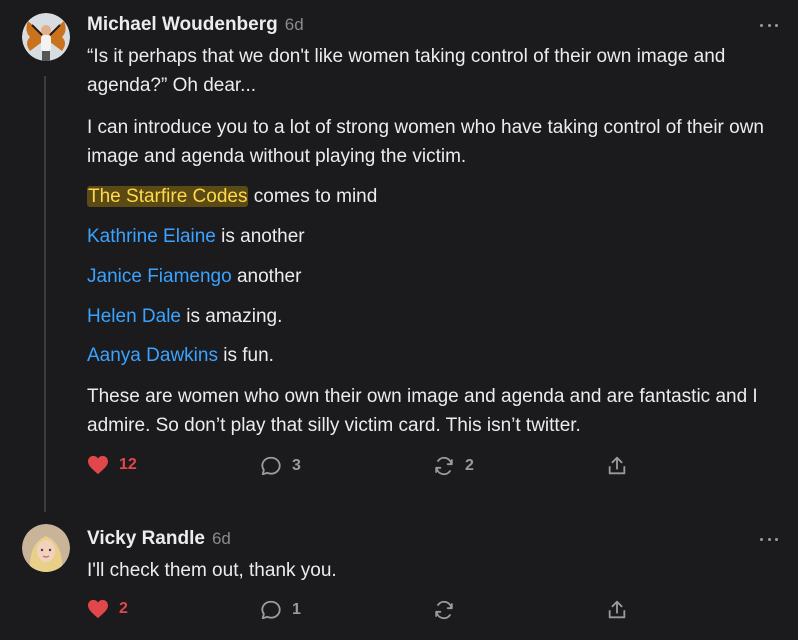 This screenshot has height=640, width=798. What do you see at coordinates (112, 465) in the screenshot?
I see `like-button: 12` at bounding box center [112, 465].